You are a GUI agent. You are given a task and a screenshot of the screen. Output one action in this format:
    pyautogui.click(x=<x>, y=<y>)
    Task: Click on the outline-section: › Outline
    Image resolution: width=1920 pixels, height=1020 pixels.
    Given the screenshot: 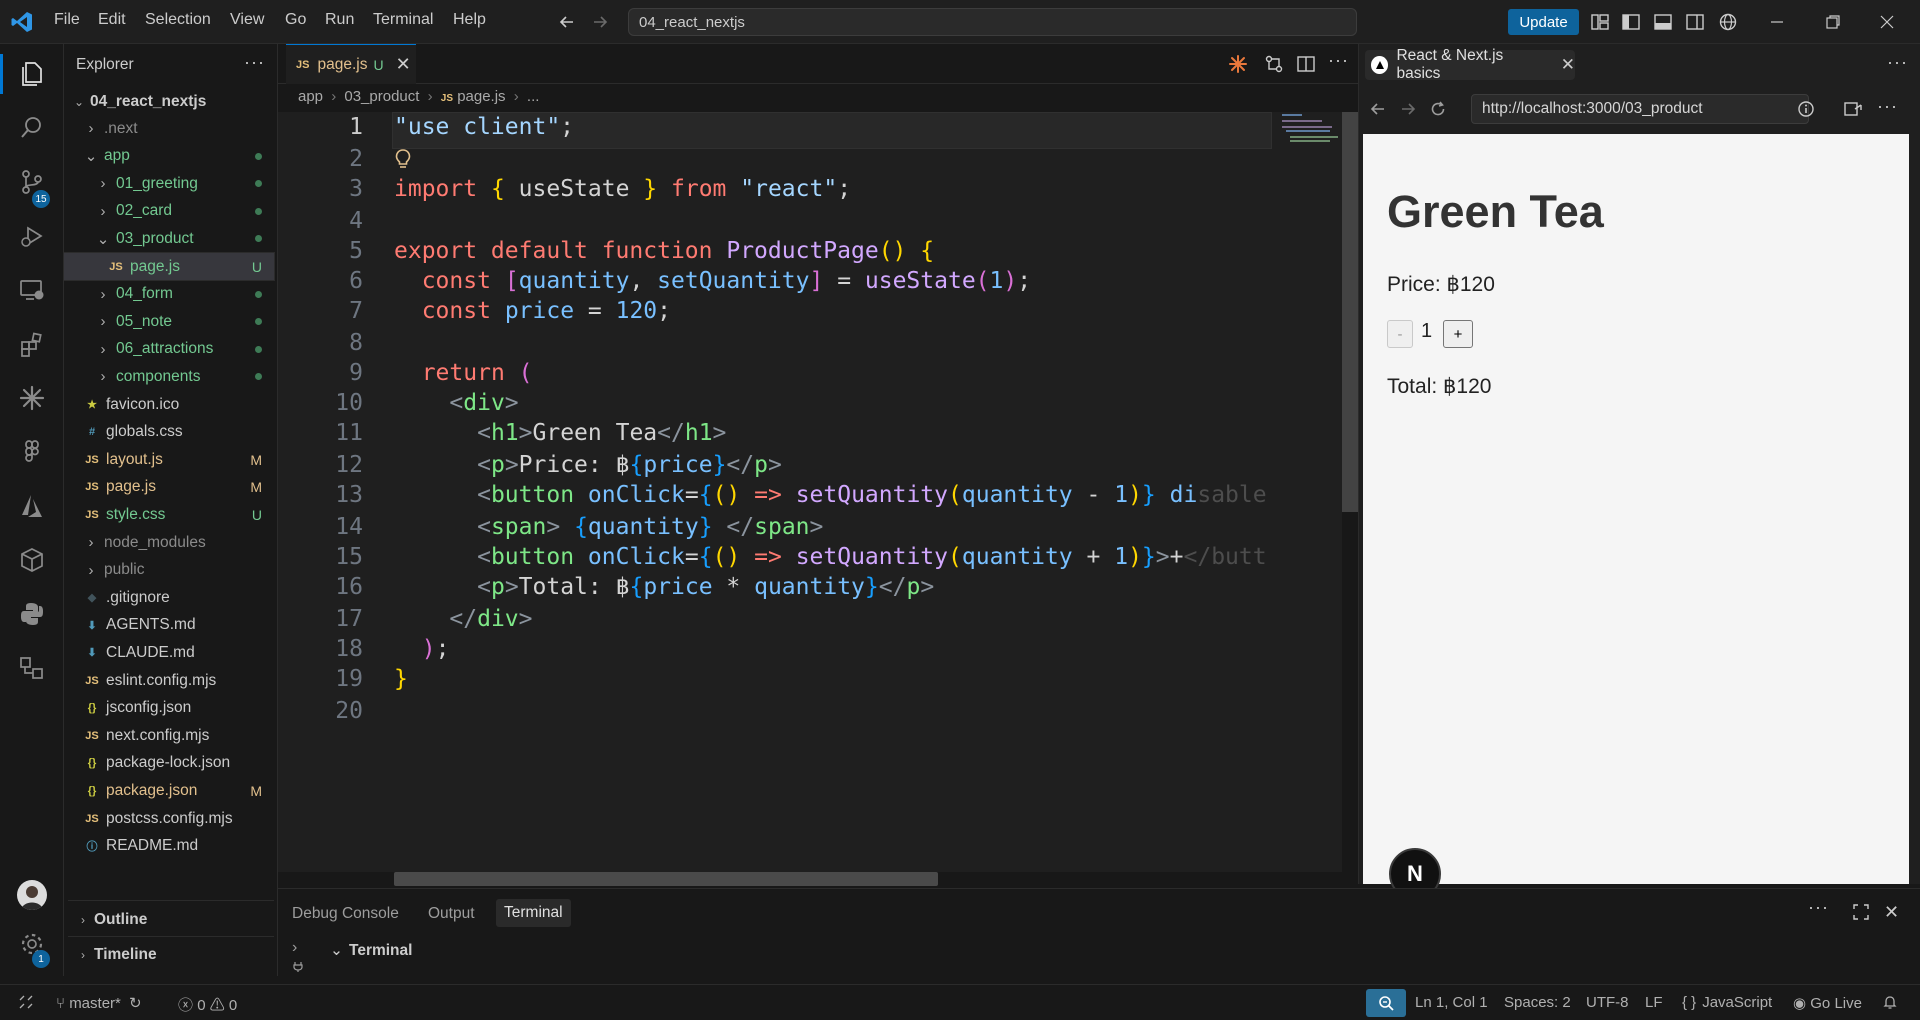 What is the action you would take?
    pyautogui.click(x=181, y=919)
    